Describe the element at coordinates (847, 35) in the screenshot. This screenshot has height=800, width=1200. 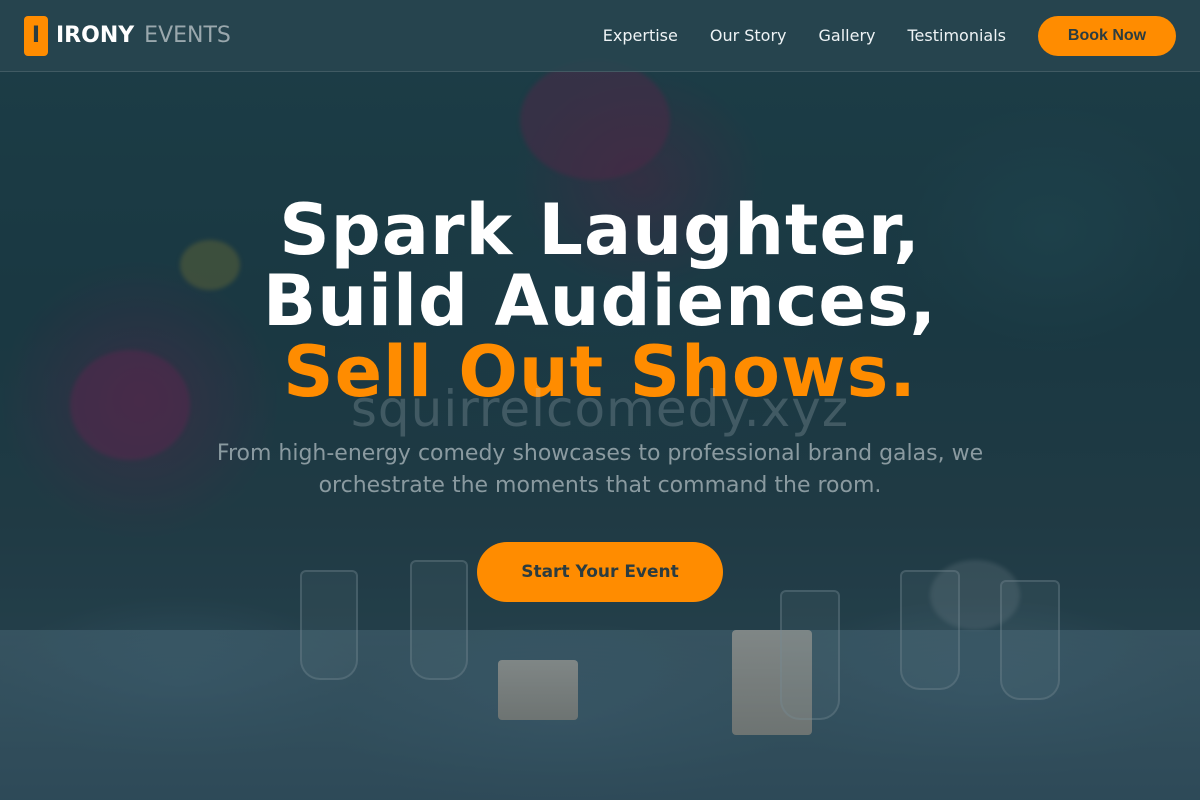
I see `nav-link-gallery: Gallery` at that location.